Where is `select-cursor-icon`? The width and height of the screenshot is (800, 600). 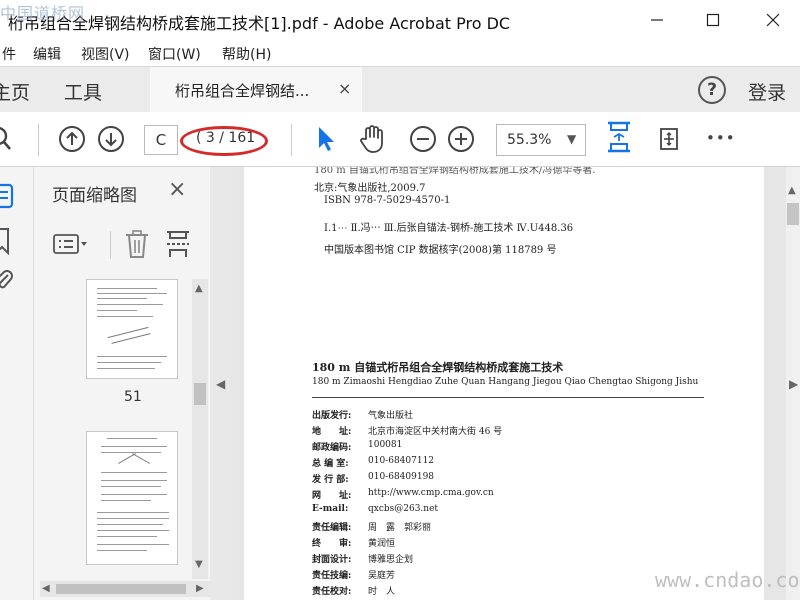 select-cursor-icon is located at coordinates (326, 139).